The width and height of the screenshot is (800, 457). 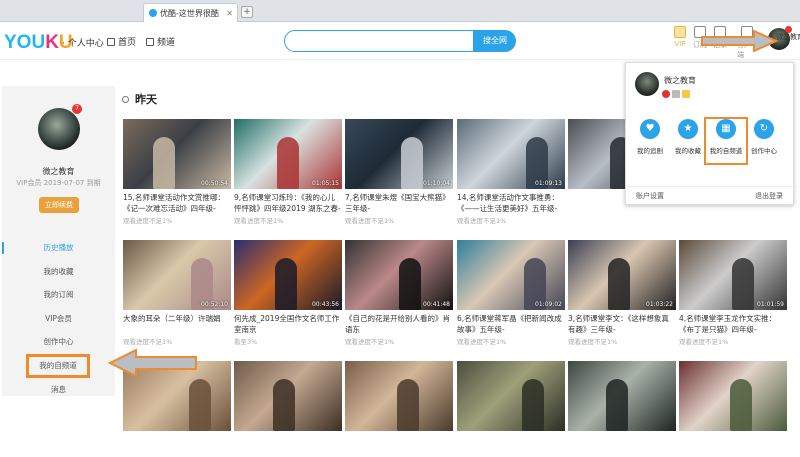 What do you see at coordinates (177, 275) in the screenshot?
I see `video-thumbnail: 00:52:10` at bounding box center [177, 275].